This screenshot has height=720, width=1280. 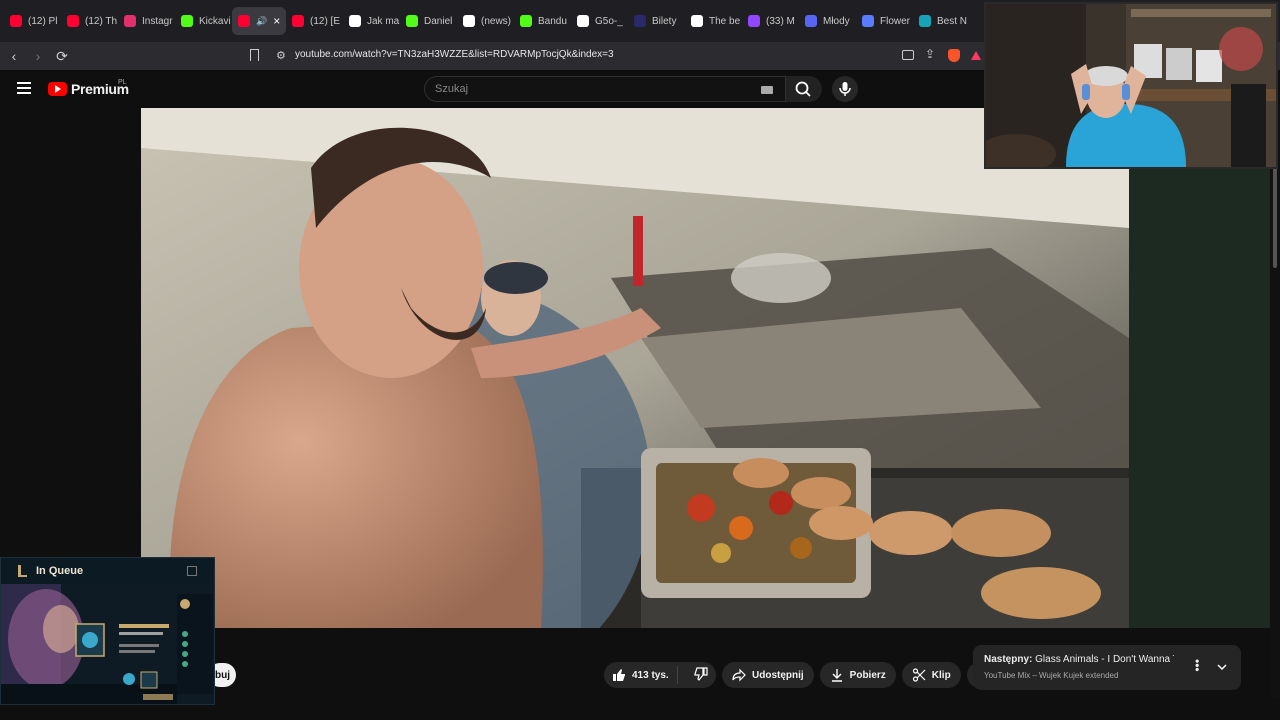 I want to click on tab-label: Instagr, so click(x=157, y=21).